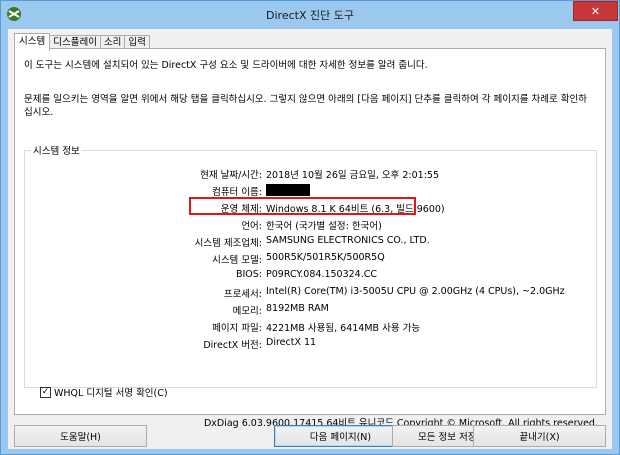 This screenshot has width=620, height=455. Describe the element at coordinates (237, 260) in the screenshot. I see `model-label: 시스템 모델:` at that location.